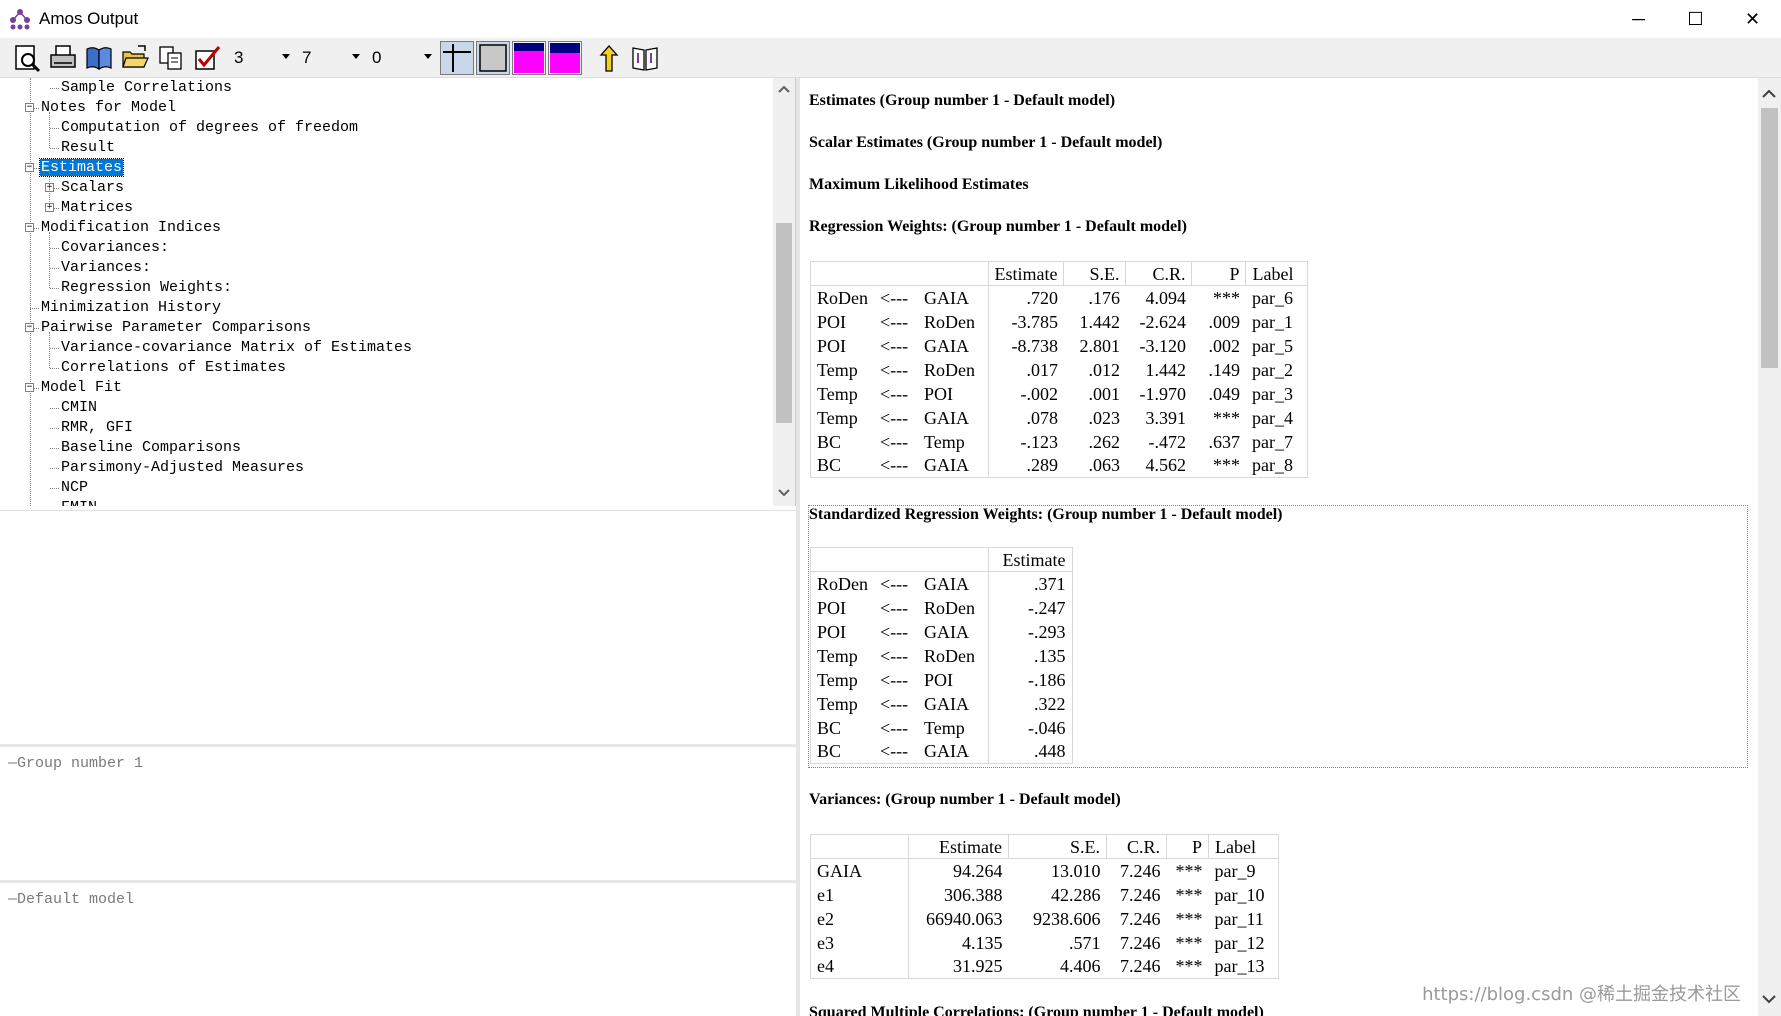  I want to click on tree-item: Result, so click(88, 148).